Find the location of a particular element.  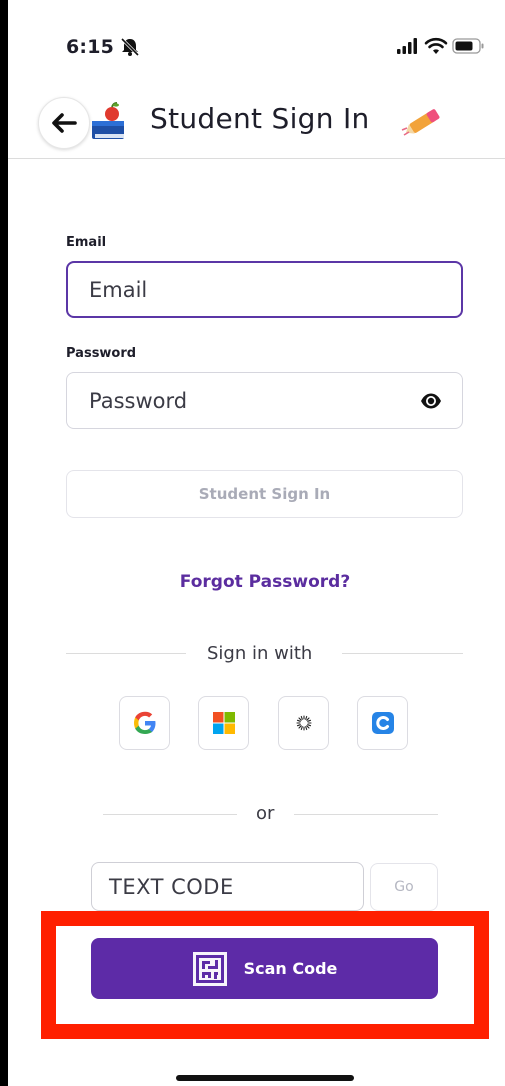

header-divider is located at coordinates (256, 158).